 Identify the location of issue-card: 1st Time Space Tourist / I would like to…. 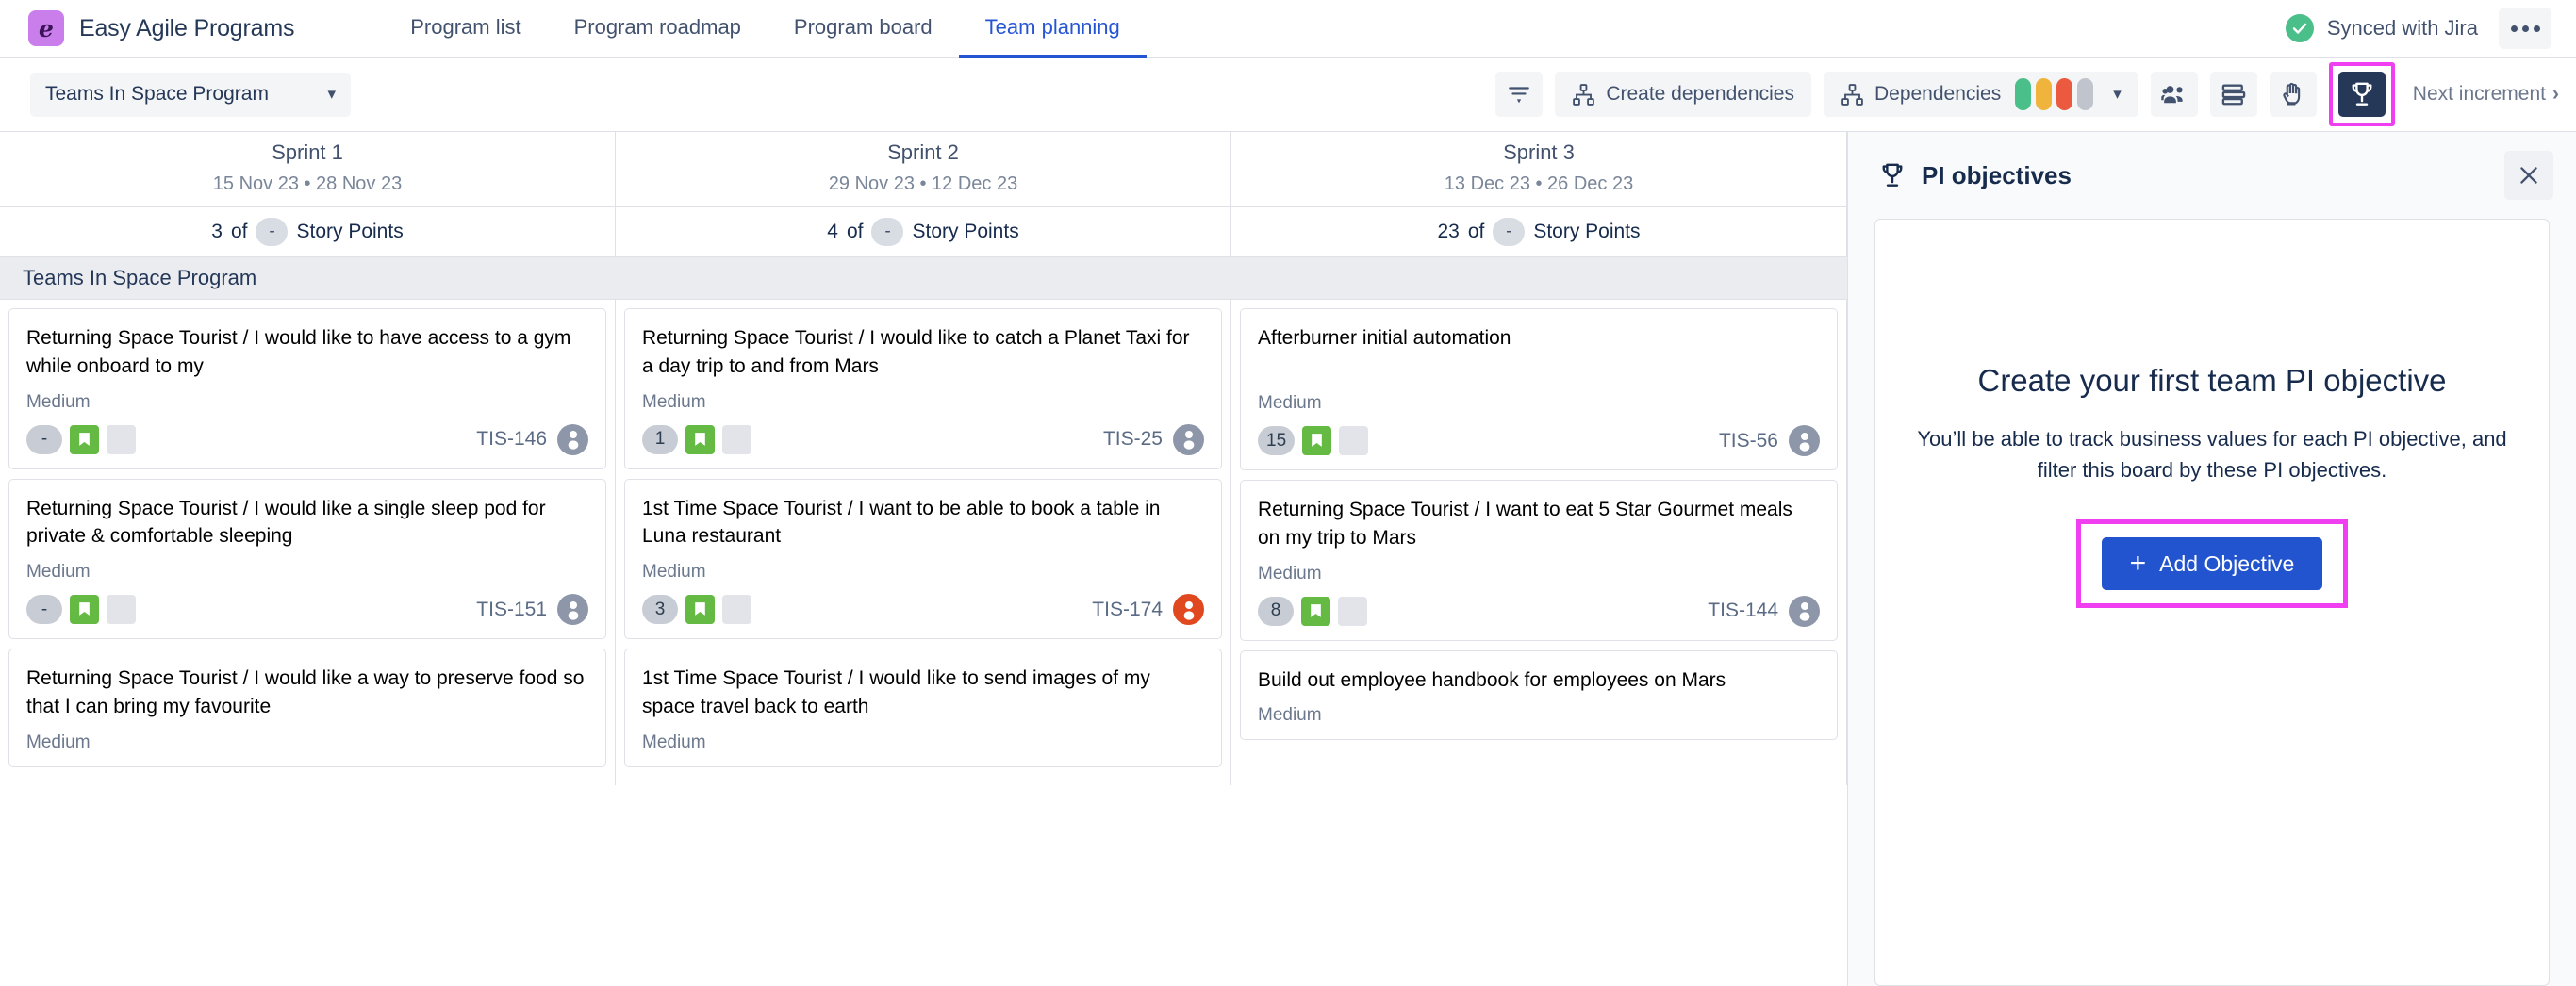
(923, 708).